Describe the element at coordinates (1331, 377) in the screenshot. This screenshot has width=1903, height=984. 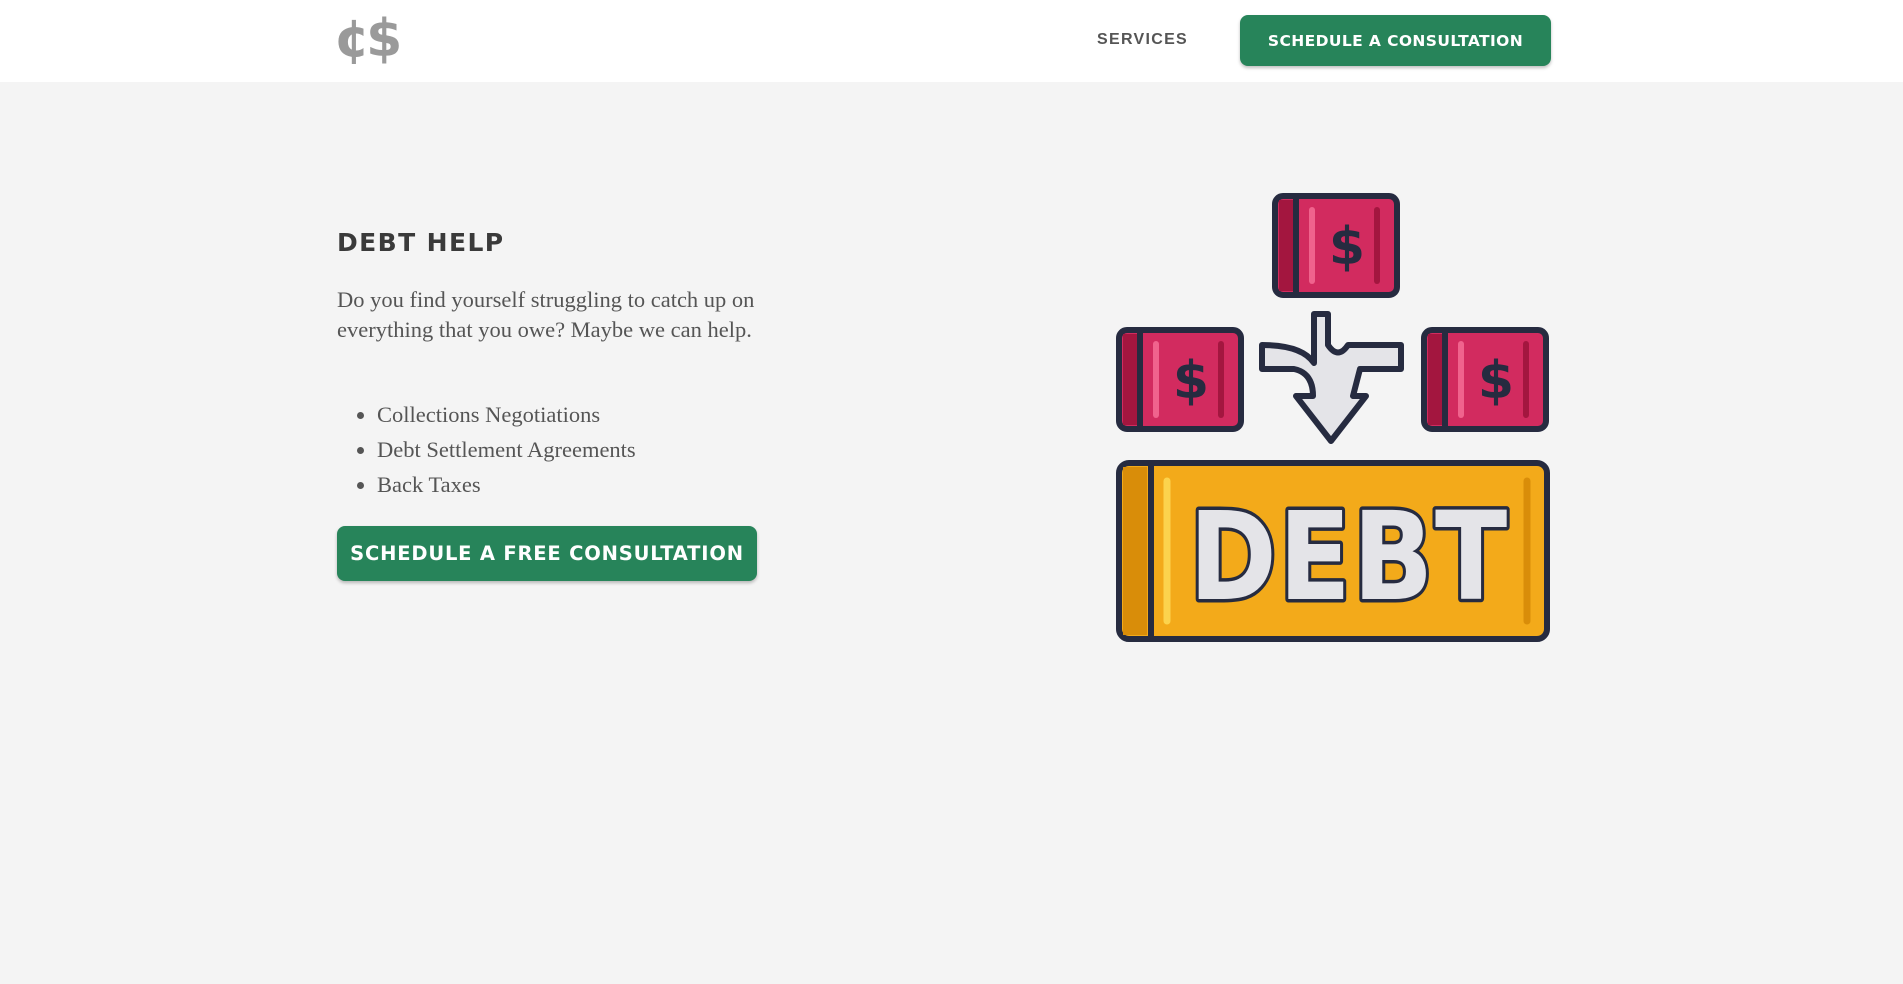
I see `merge-arrow-icon` at that location.